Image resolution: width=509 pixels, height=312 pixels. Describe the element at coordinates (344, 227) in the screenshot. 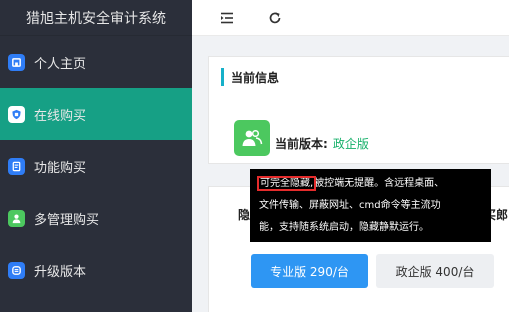

I see `tooltip-line-3: 能，支持随系统启动，隐藏静默运行。` at that location.